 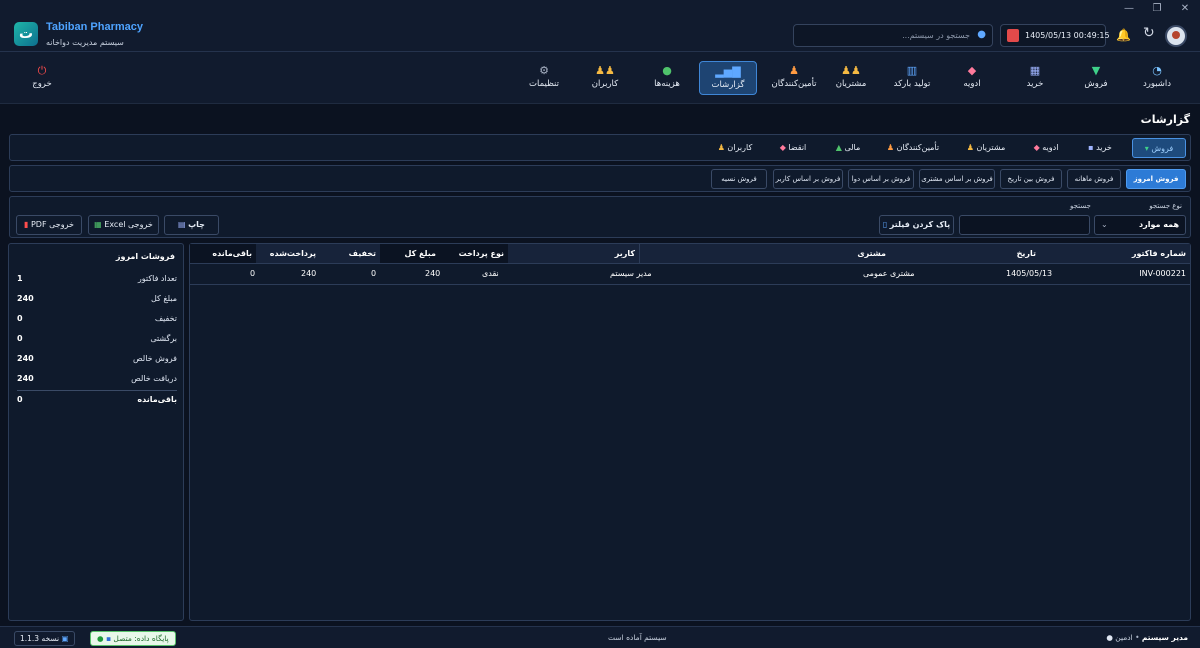 What do you see at coordinates (605, 78) in the screenshot?
I see `nav-users: ♟♟ کاربران` at bounding box center [605, 78].